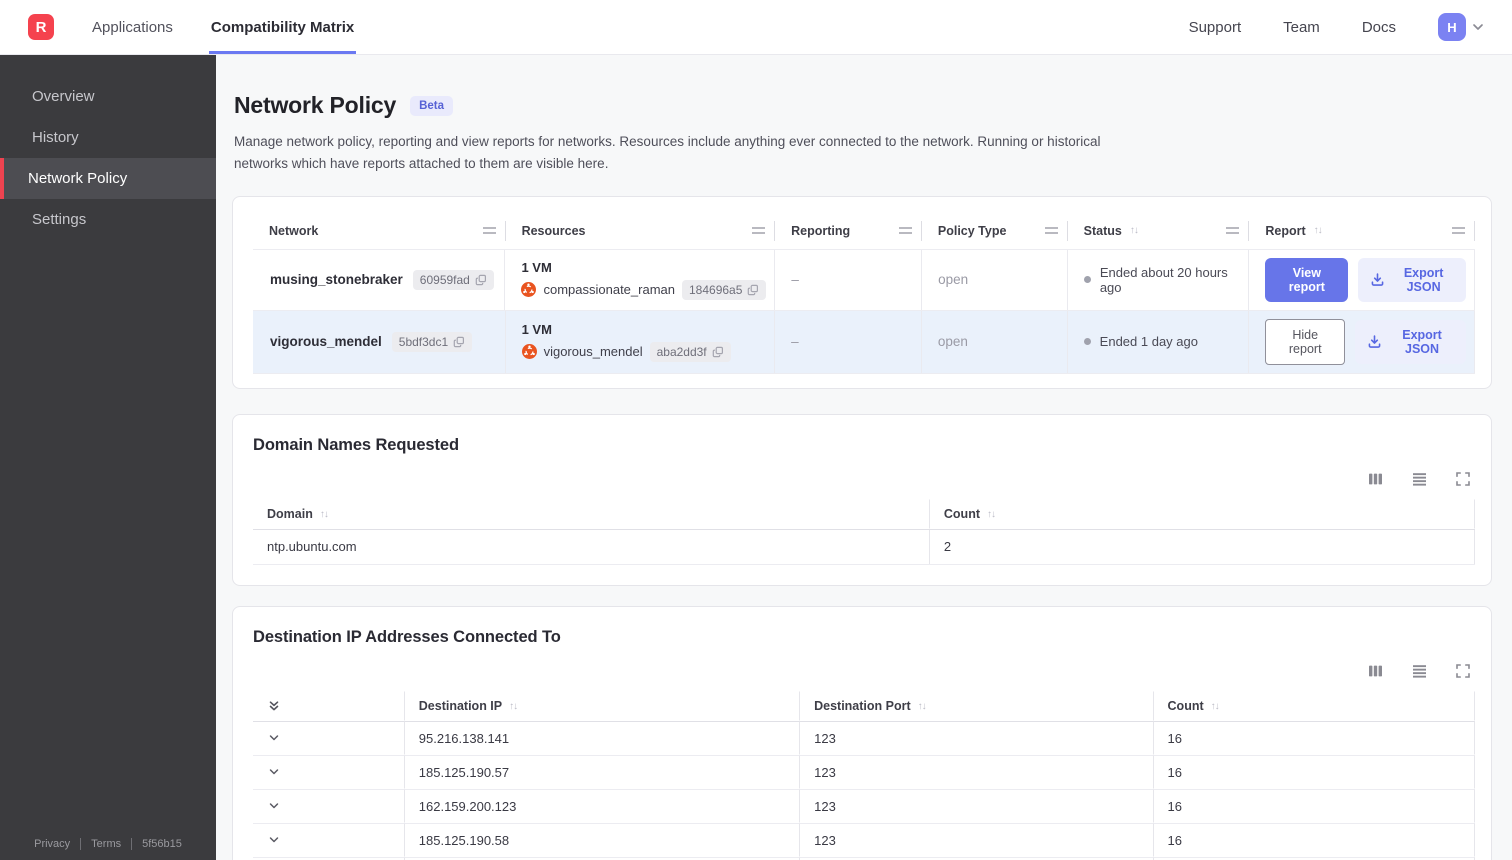 Image resolution: width=1512 pixels, height=860 pixels. I want to click on privacy-link: Privacy, so click(52, 844).